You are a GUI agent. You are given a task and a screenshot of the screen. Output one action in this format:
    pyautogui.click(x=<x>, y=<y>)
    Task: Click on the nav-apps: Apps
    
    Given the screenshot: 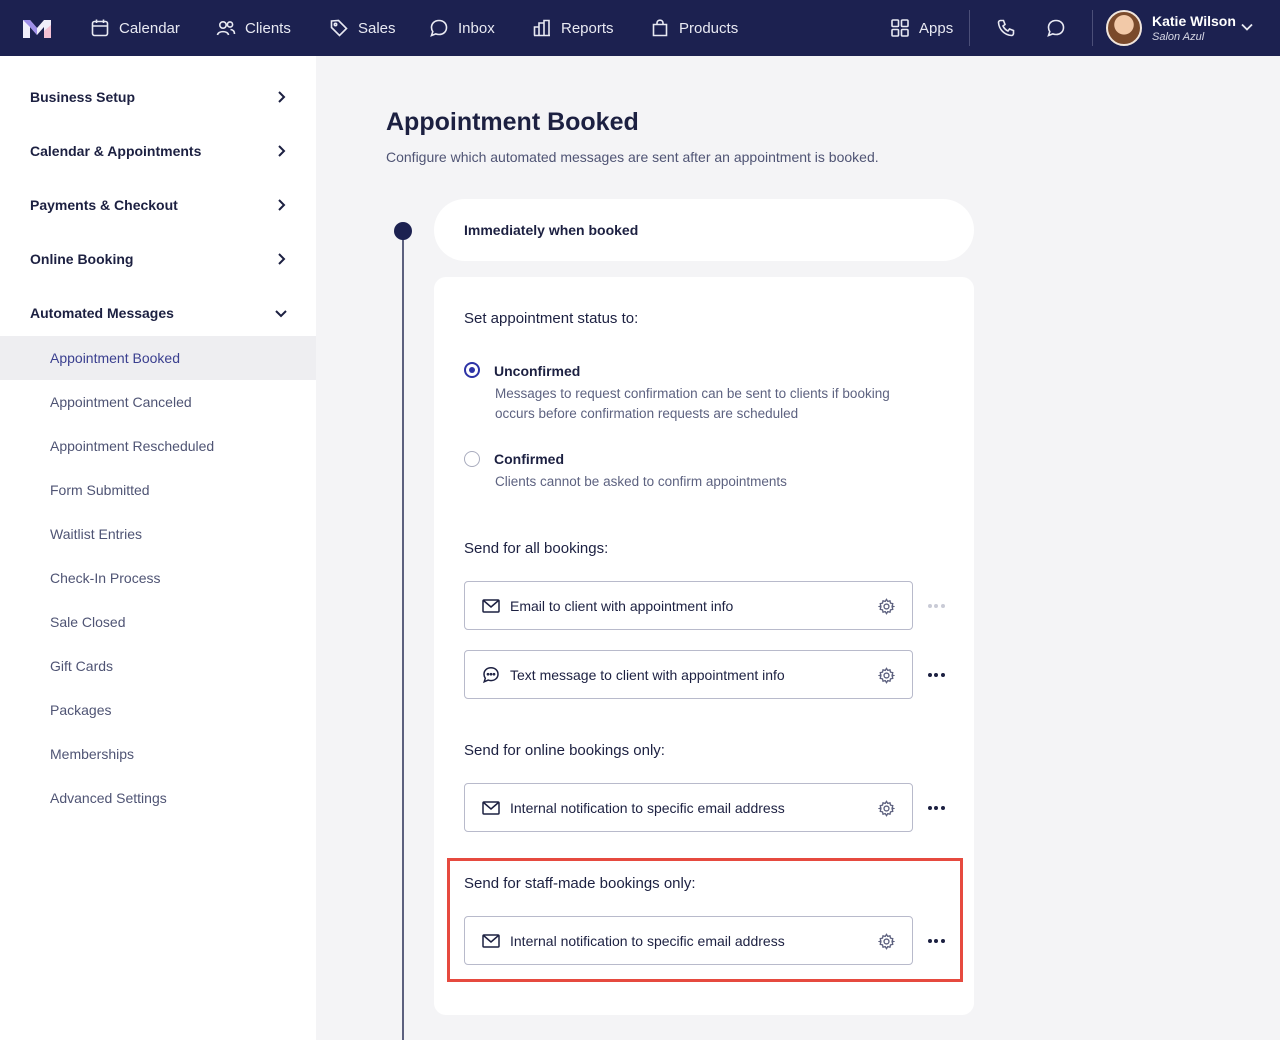 What is the action you would take?
    pyautogui.click(x=921, y=28)
    